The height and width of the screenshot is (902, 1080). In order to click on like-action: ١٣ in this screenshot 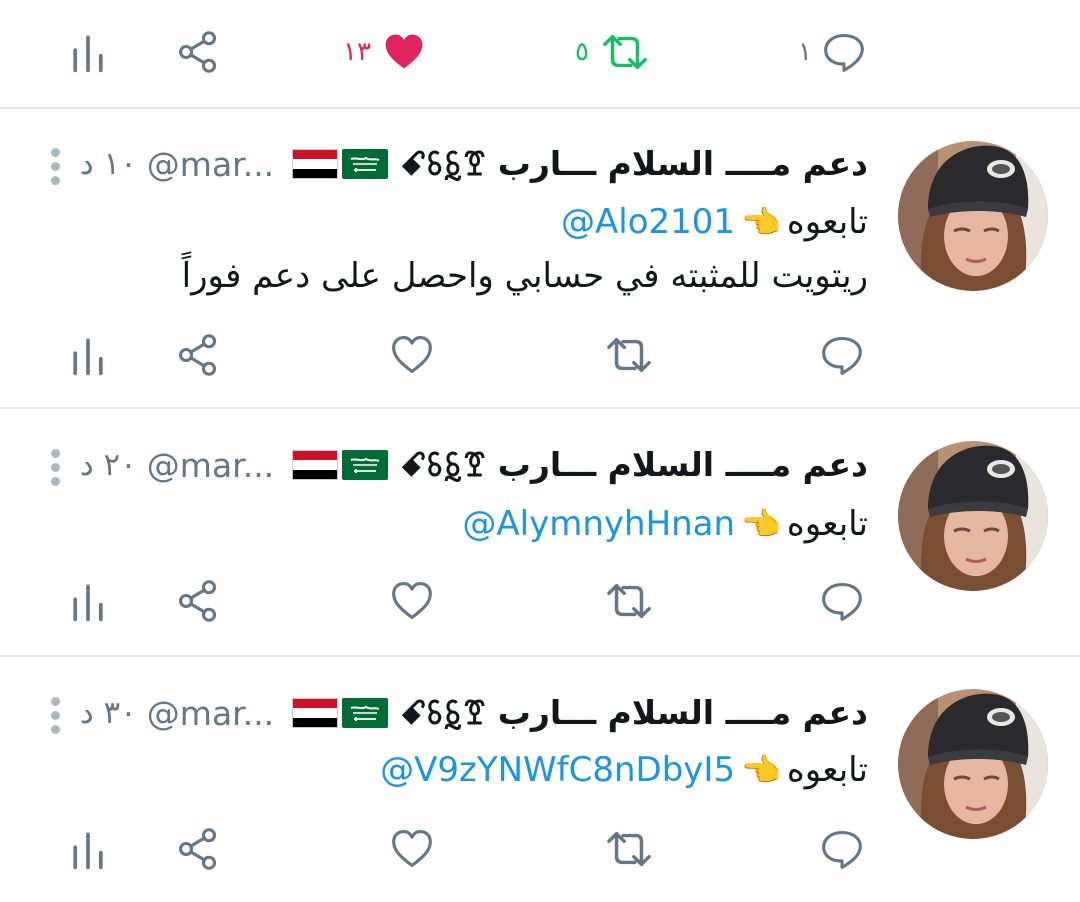, I will do `click(380, 52)`.